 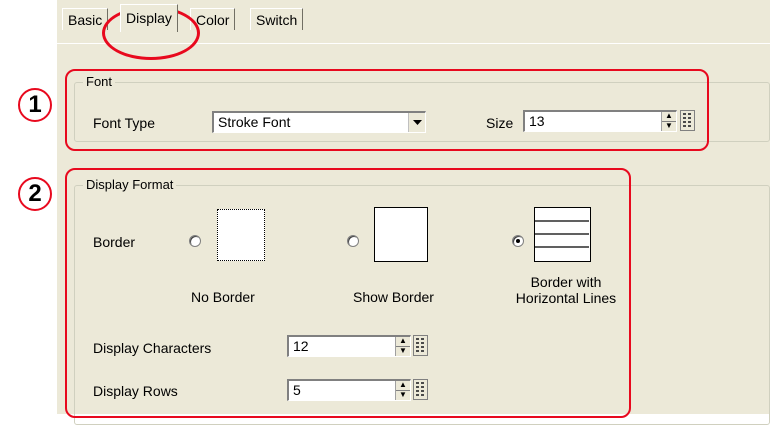 I want to click on tab-display: Display, so click(x=149, y=18).